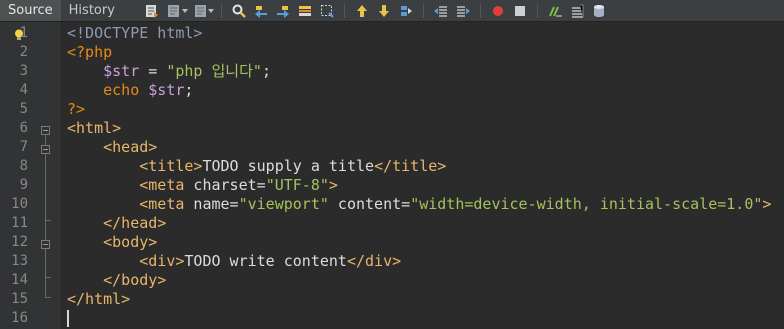  What do you see at coordinates (211, 204) in the screenshot?
I see `attribute-token: name=` at bounding box center [211, 204].